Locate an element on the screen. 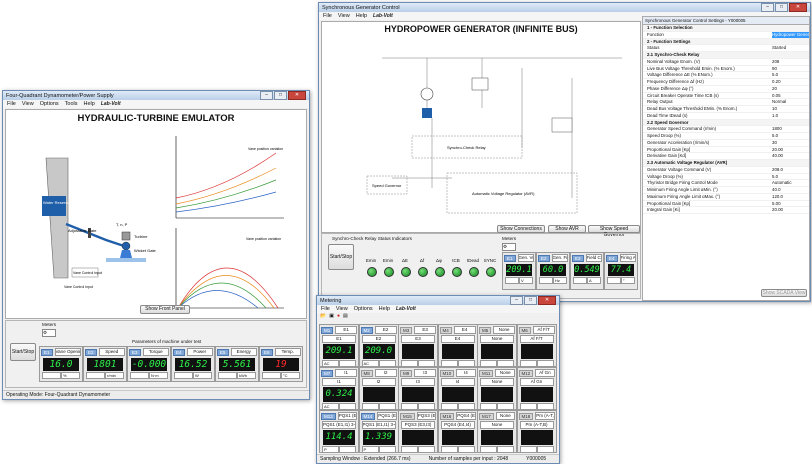 The width and height of the screenshot is (812, 464). meter-channel-tag: E1 is located at coordinates (47, 352).